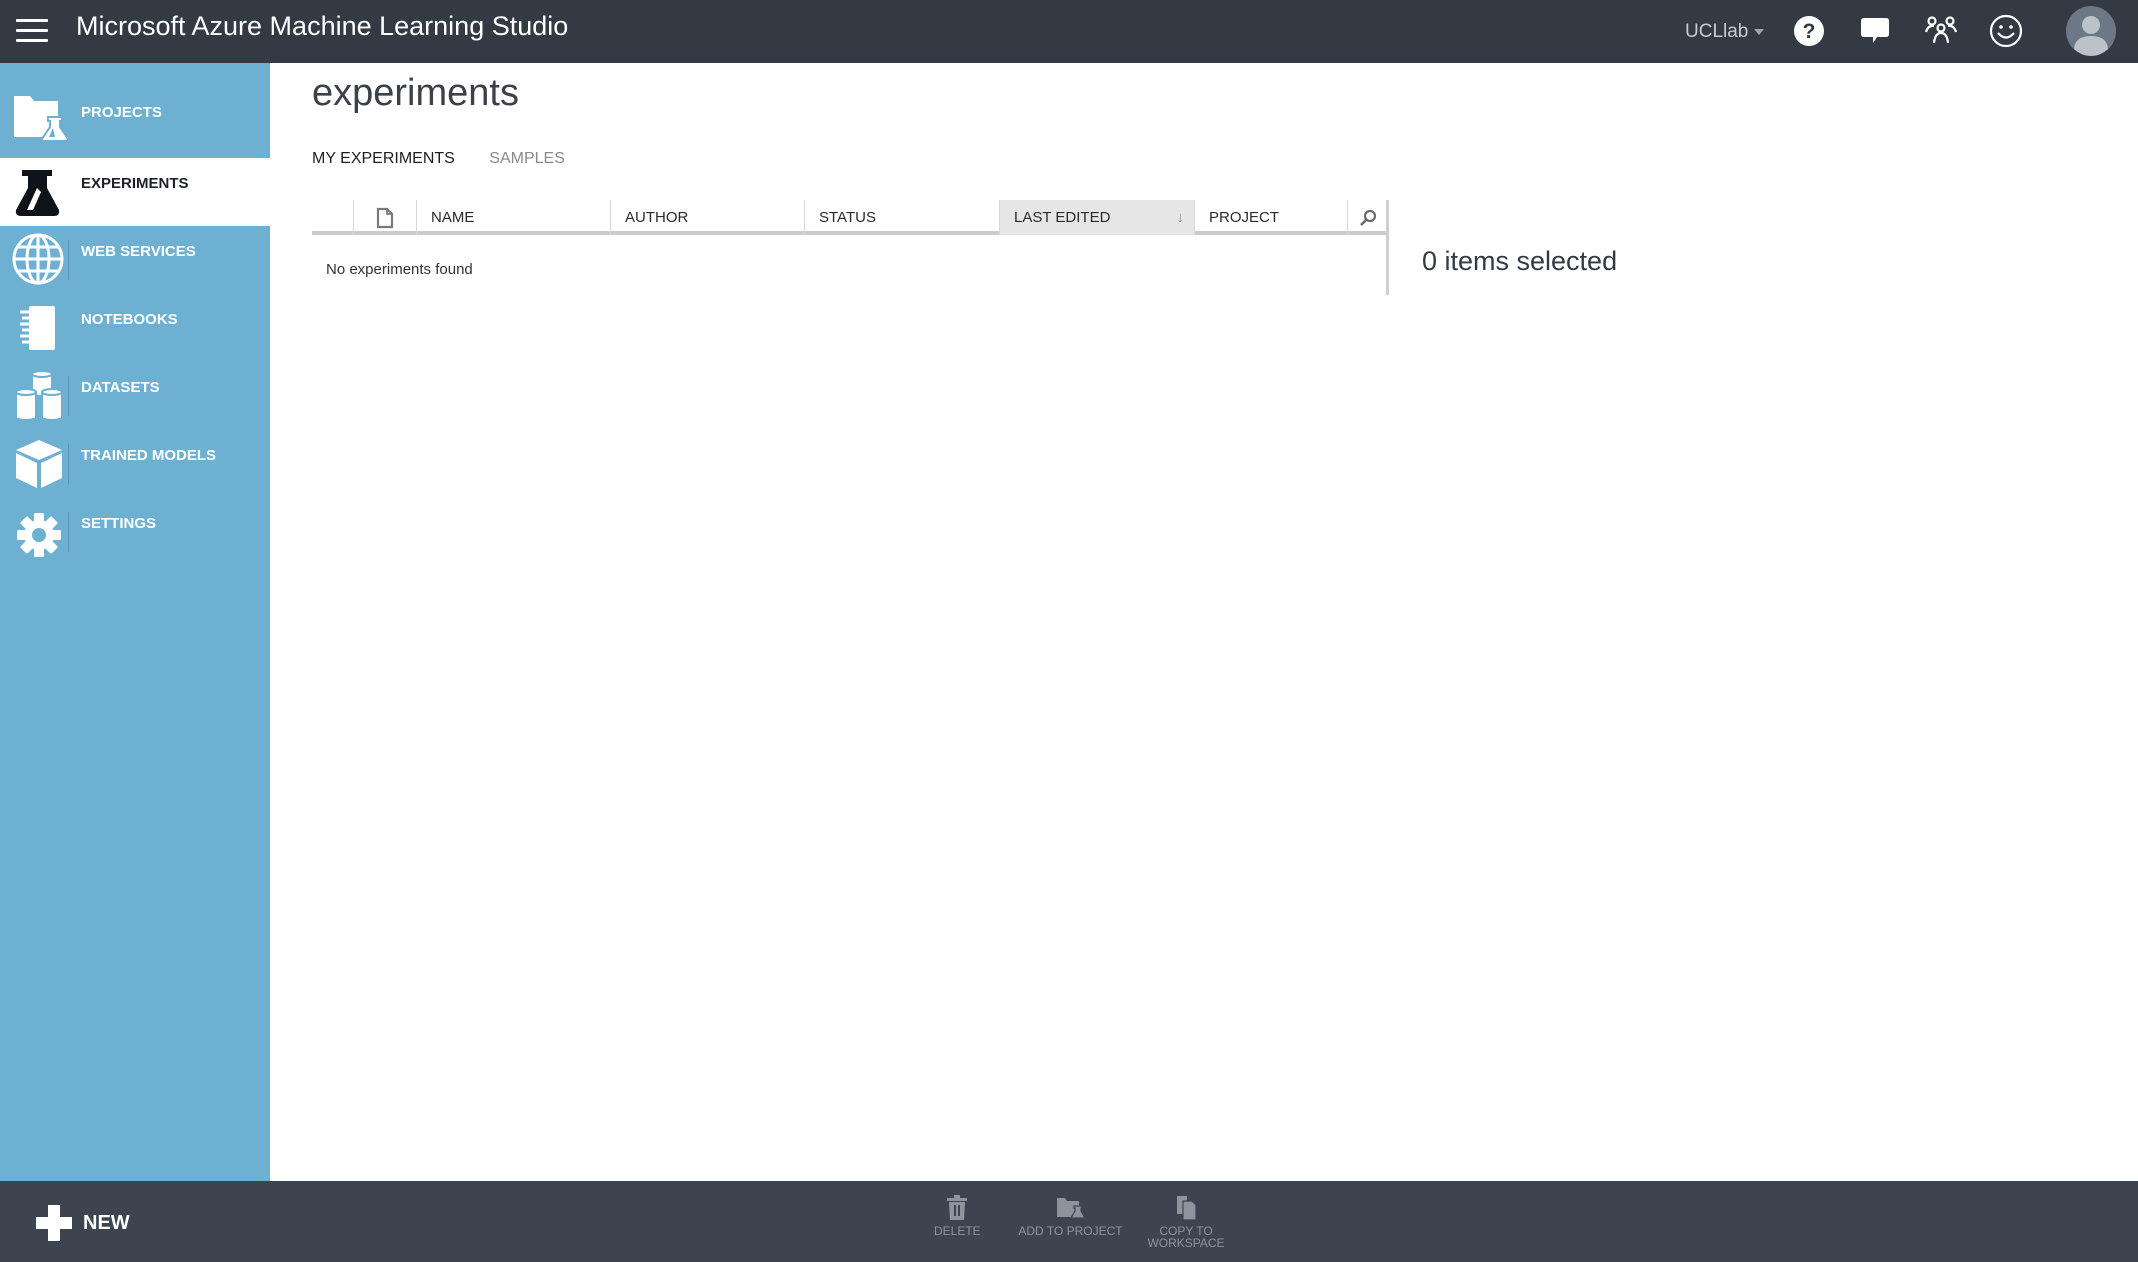 The height and width of the screenshot is (1262, 2138). I want to click on datasets-icon, so click(39, 395).